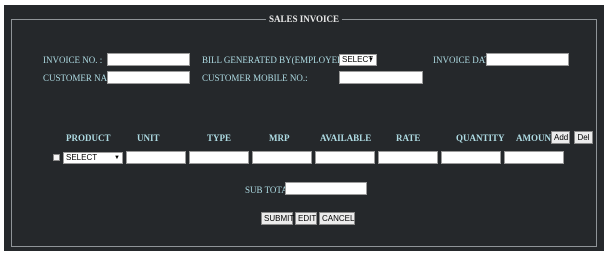 This screenshot has height=255, width=608. What do you see at coordinates (156, 157) in the screenshot?
I see `unit-input` at bounding box center [156, 157].